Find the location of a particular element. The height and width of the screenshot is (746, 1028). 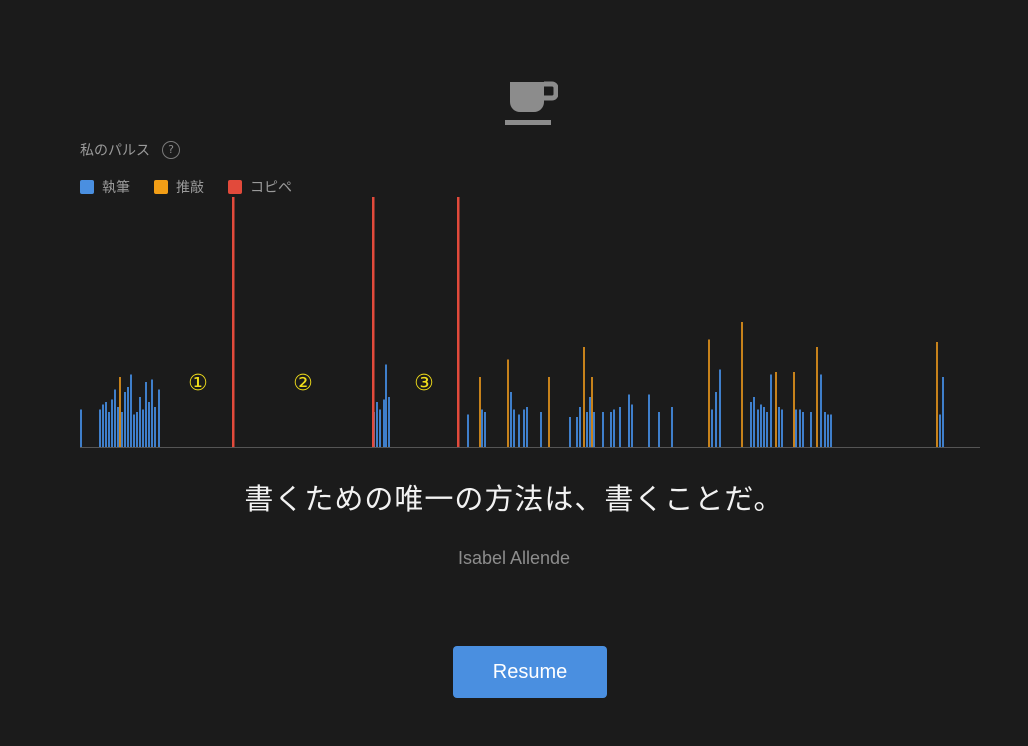

quote-author: Isabel Allende is located at coordinates (514, 558).